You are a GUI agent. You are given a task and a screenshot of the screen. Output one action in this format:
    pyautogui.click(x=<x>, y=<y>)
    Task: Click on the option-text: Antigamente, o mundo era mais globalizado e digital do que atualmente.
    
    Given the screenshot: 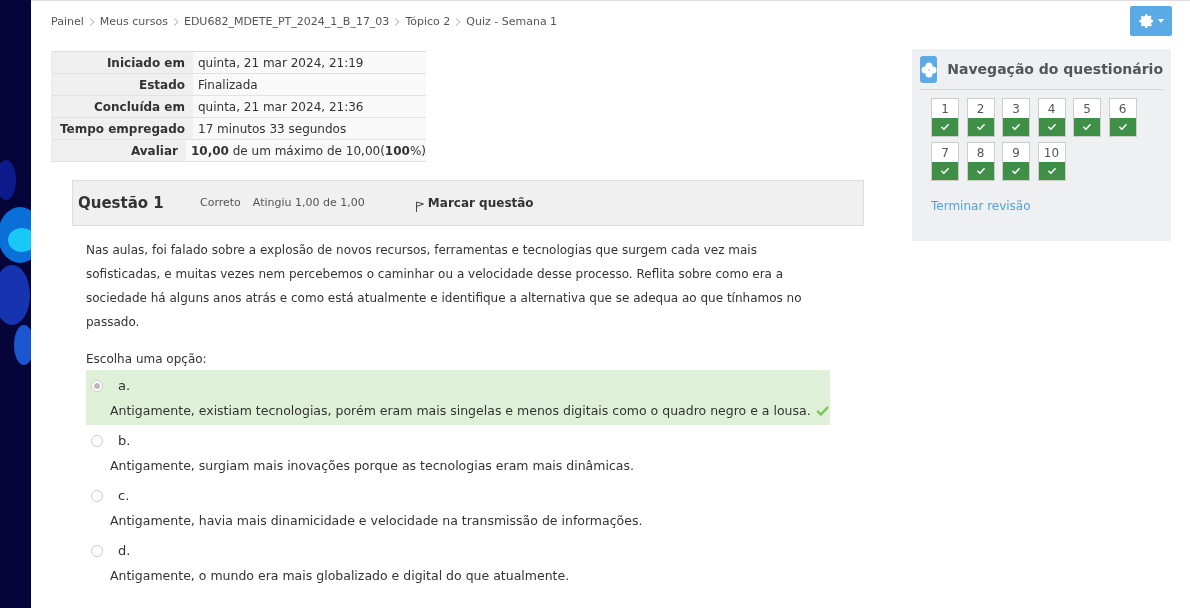 What is the action you would take?
    pyautogui.click(x=340, y=575)
    